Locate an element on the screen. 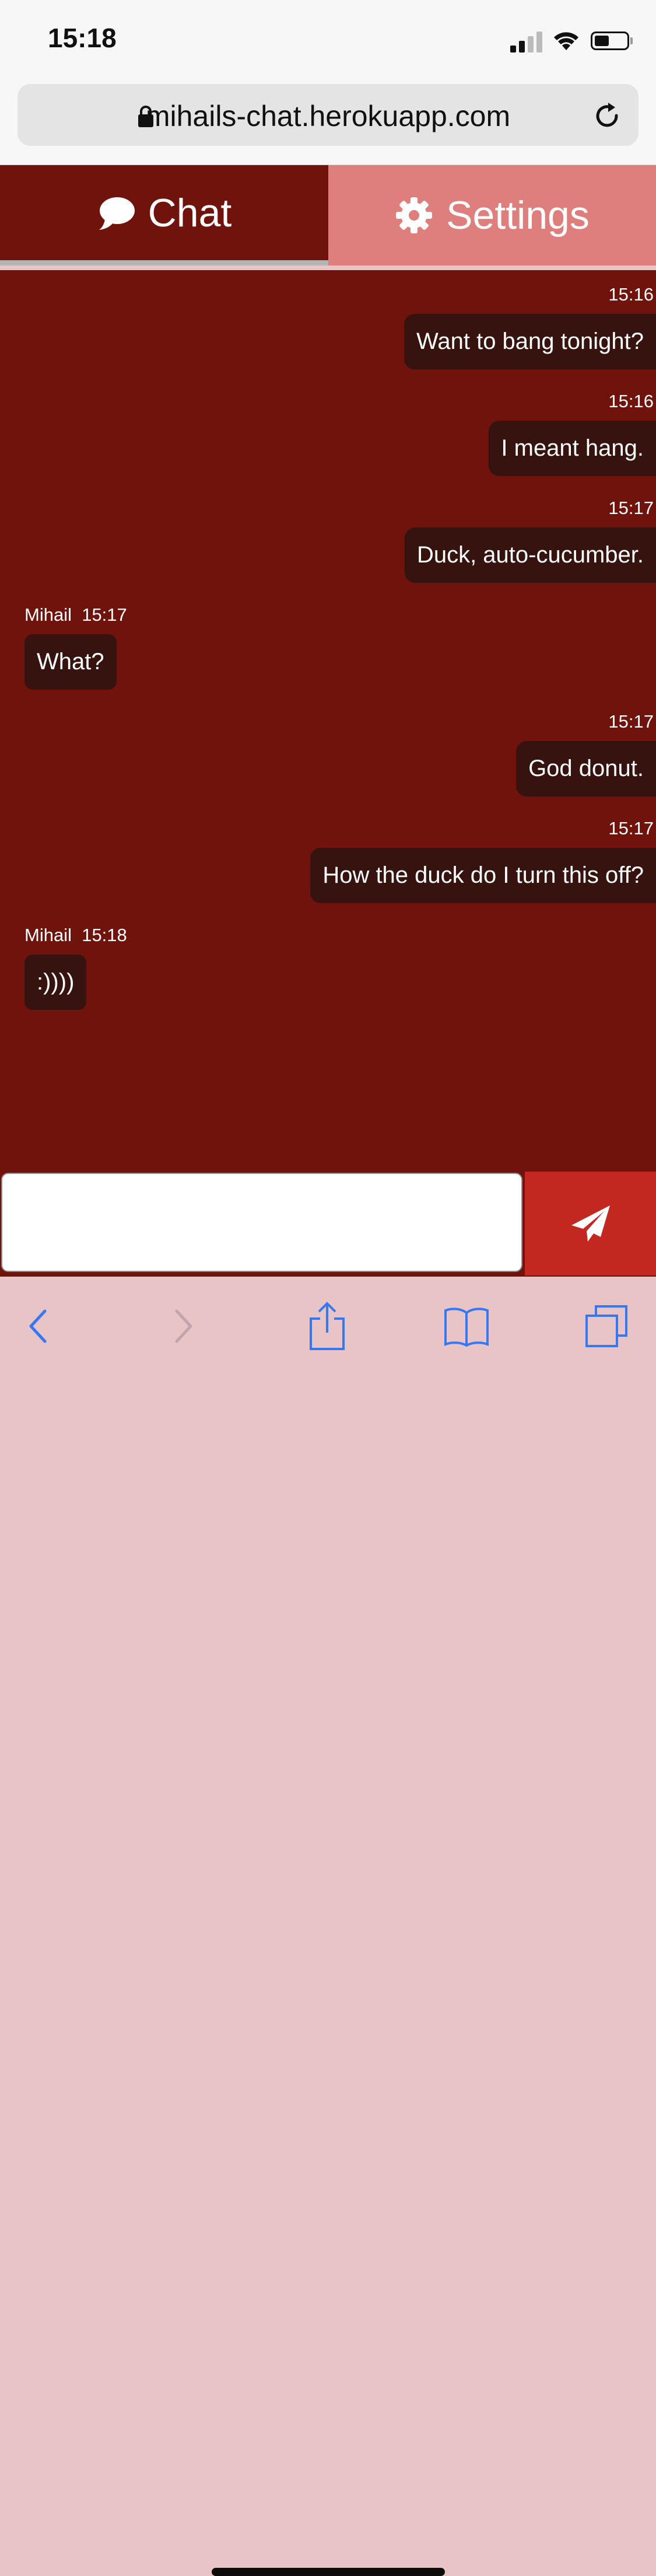 Image resolution: width=656 pixels, height=2576 pixels. browser-address-area: mihails-chat.herokuapp.com is located at coordinates (328, 124).